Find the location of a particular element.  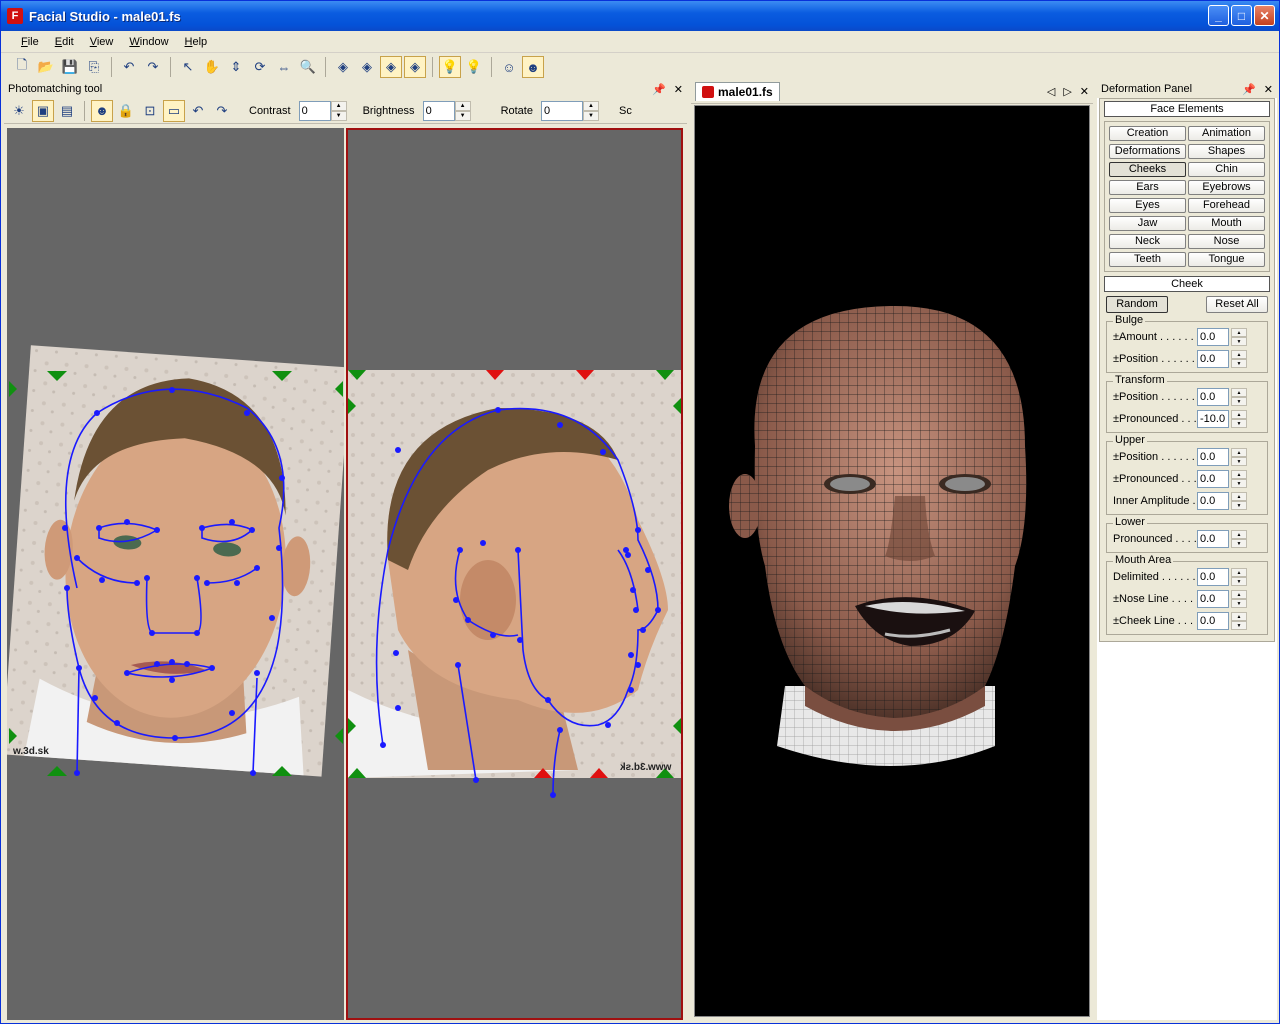

head-front-icon: ☻ is located at coordinates (533, 67).